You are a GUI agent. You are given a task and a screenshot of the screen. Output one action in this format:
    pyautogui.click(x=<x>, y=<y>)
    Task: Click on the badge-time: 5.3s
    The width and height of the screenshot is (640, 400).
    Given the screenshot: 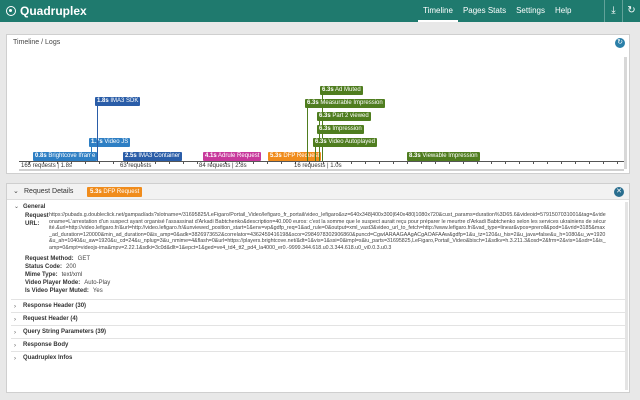 What is the action you would take?
    pyautogui.click(x=96, y=192)
    